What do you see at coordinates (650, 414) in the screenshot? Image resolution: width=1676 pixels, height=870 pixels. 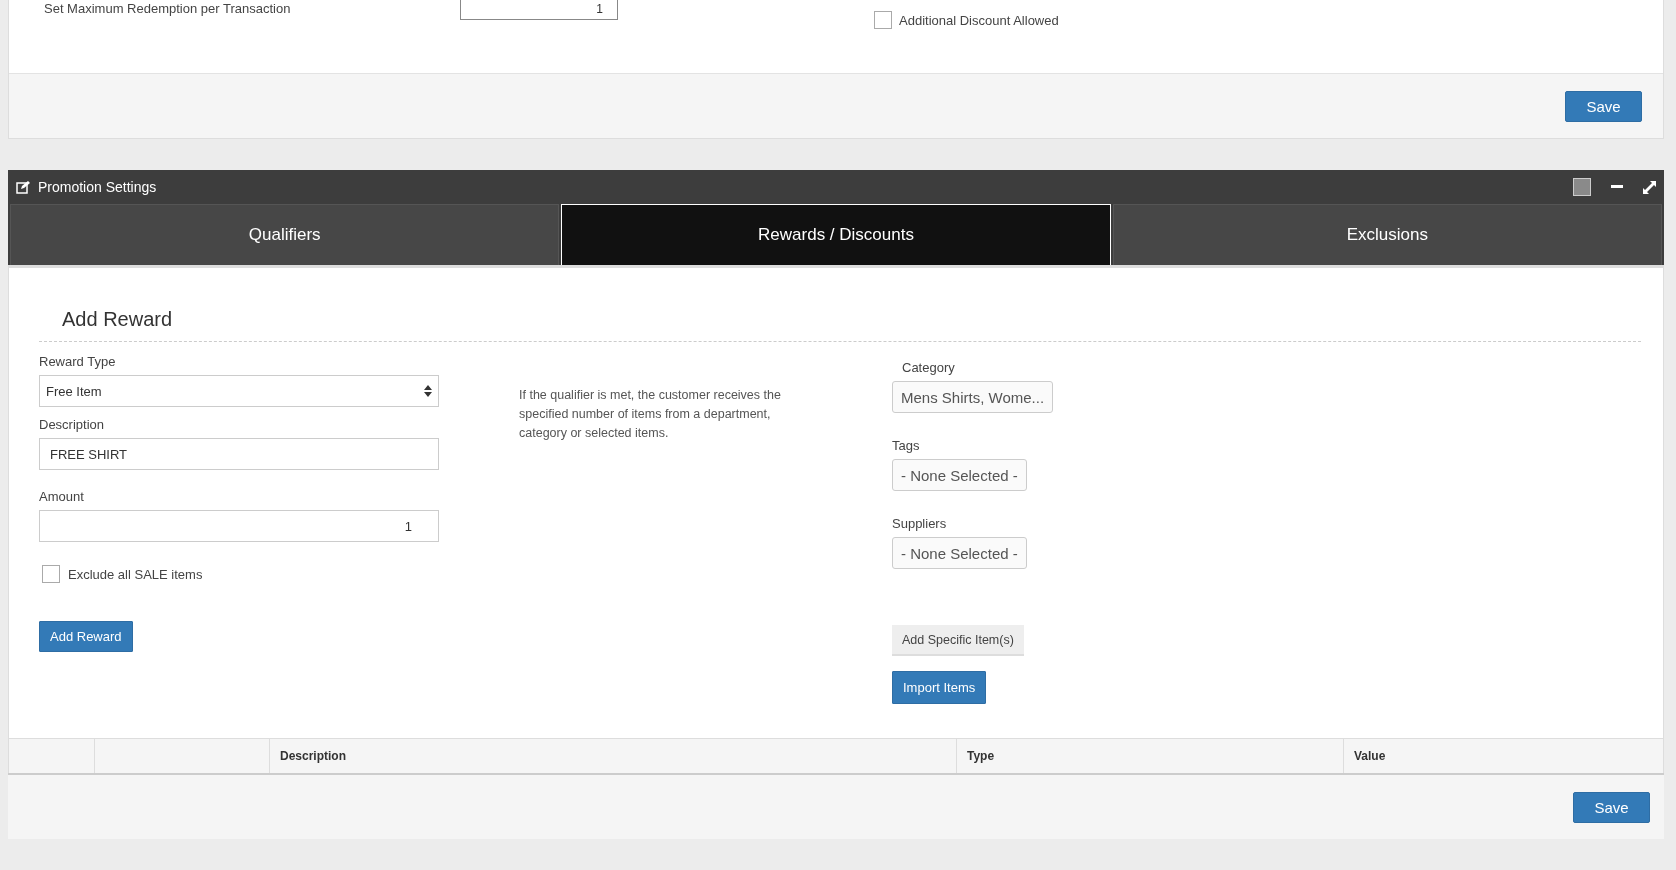 I see `help-text: If the qualifier is met, the customer receives the specified number of items from a department, category or selected items.` at bounding box center [650, 414].